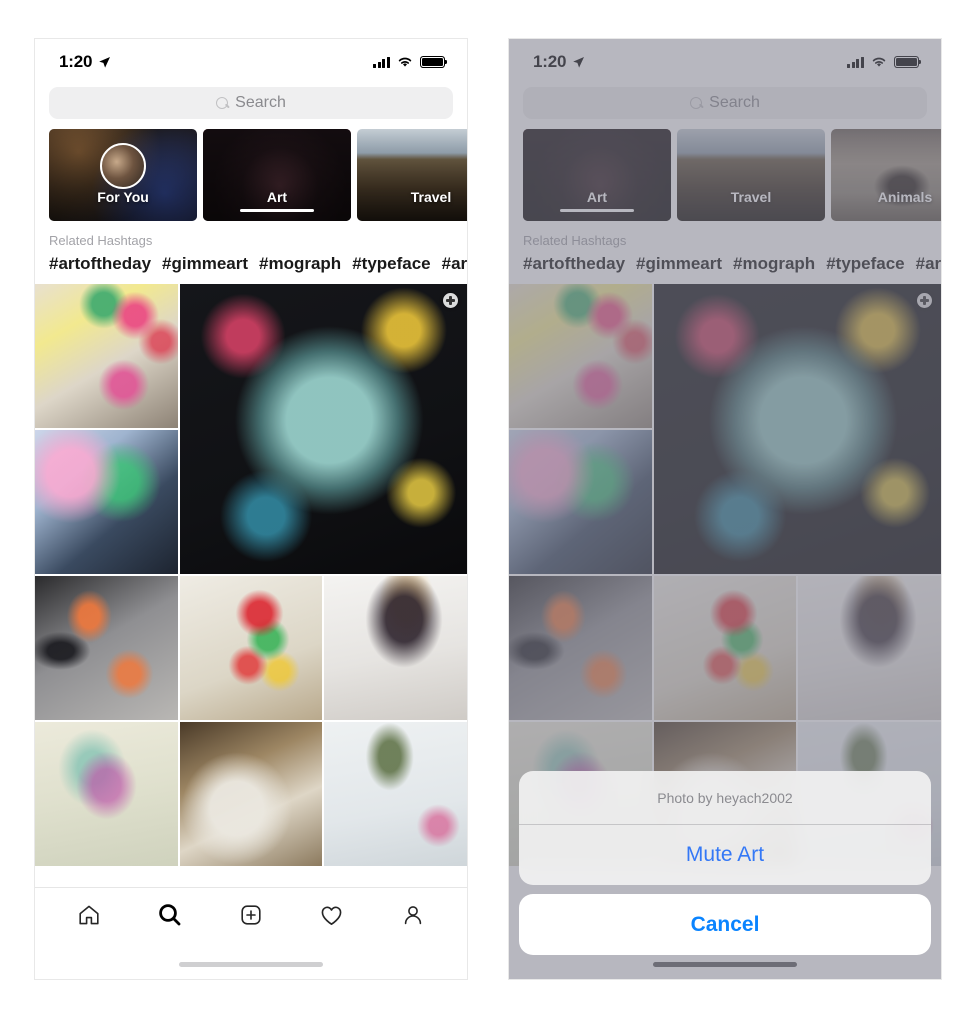 The width and height of the screenshot is (976, 1024). I want to click on tab-search, so click(170, 915).